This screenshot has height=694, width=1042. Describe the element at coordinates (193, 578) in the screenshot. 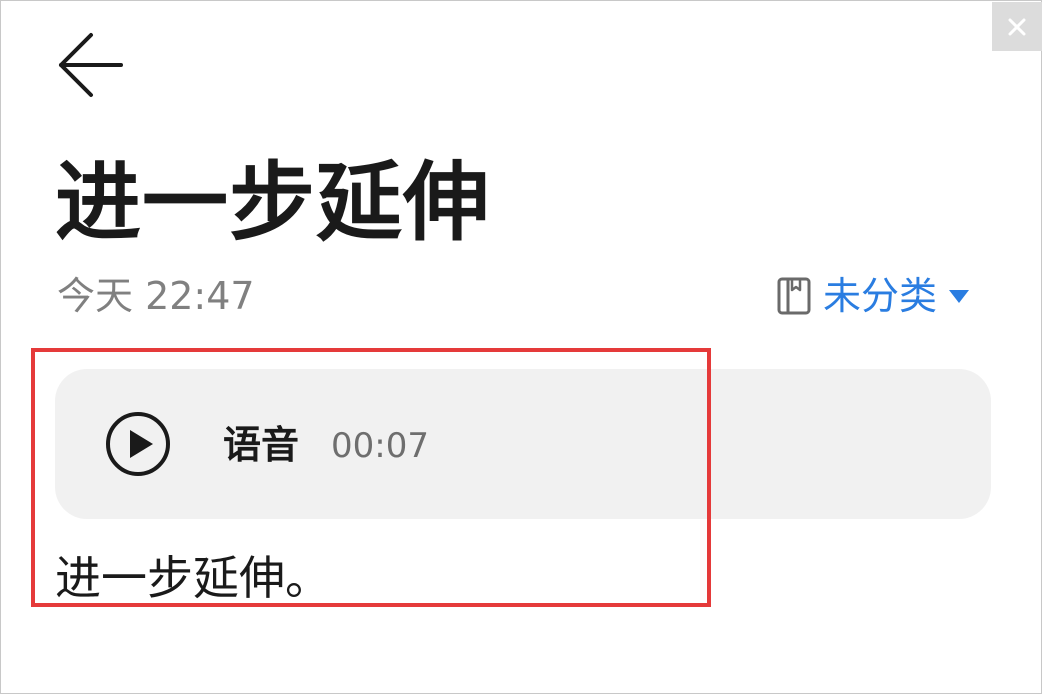

I see `note-body-text: 进一步延伸。` at that location.